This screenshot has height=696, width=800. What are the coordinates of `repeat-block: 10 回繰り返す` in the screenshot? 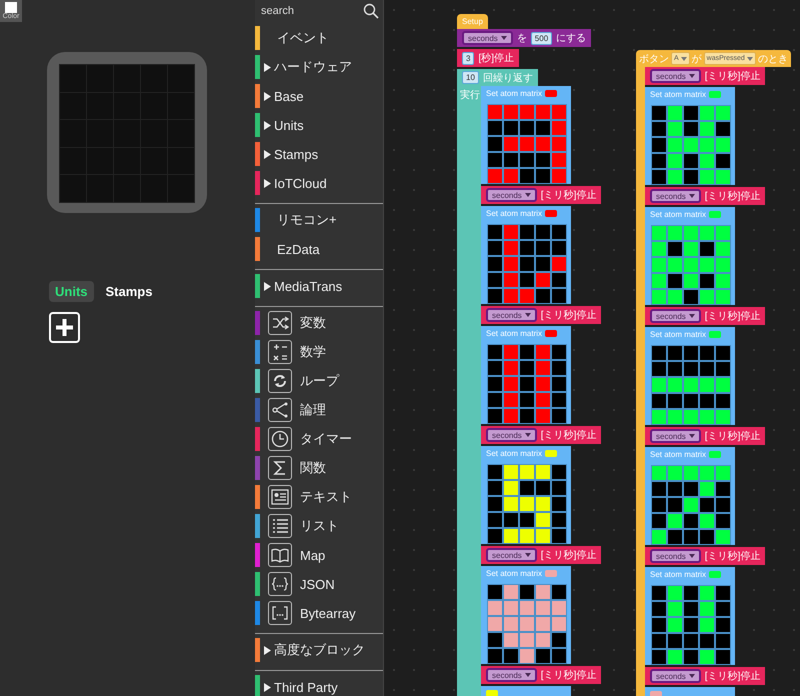 It's located at (497, 77).